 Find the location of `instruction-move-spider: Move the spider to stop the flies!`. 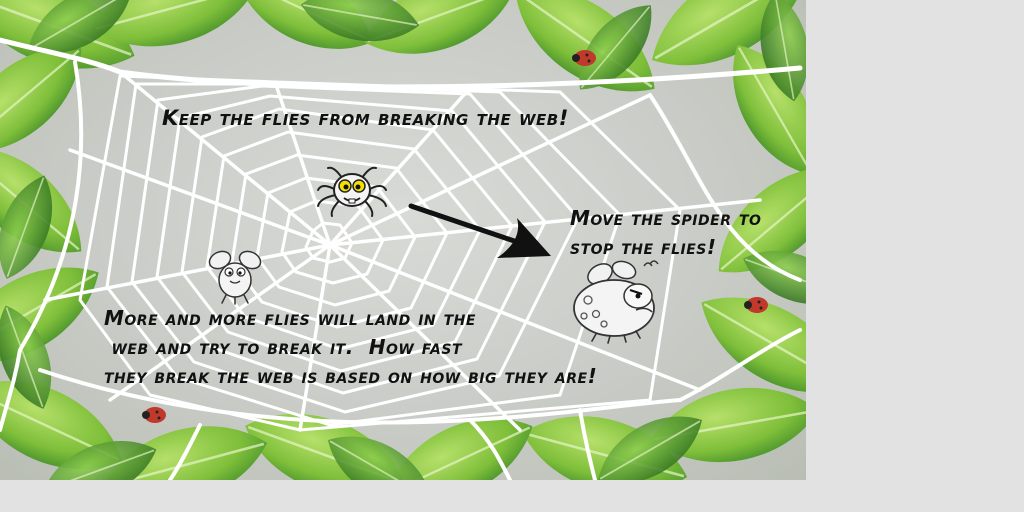

instruction-move-spider: Move the spider to stop the flies! is located at coordinates (666, 232).